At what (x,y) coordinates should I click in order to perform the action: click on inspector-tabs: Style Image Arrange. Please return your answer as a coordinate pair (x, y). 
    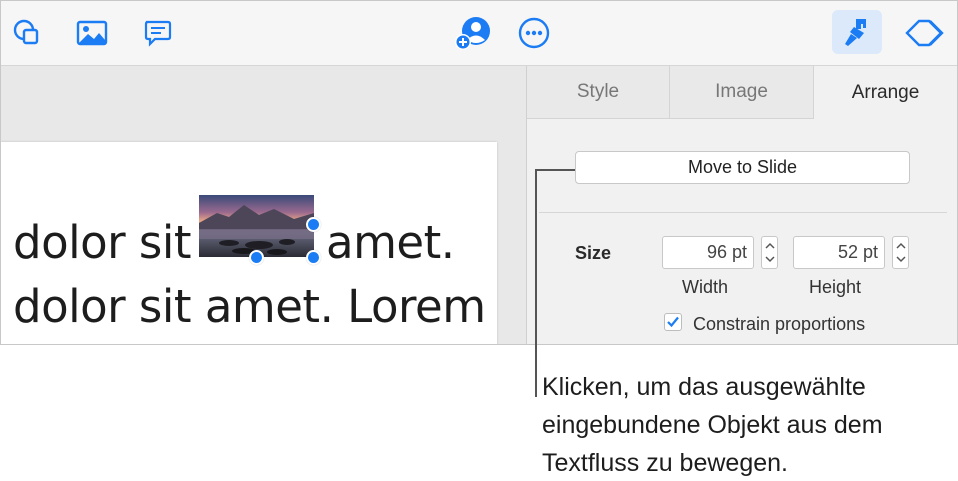
    Looking at the image, I should click on (742, 92).